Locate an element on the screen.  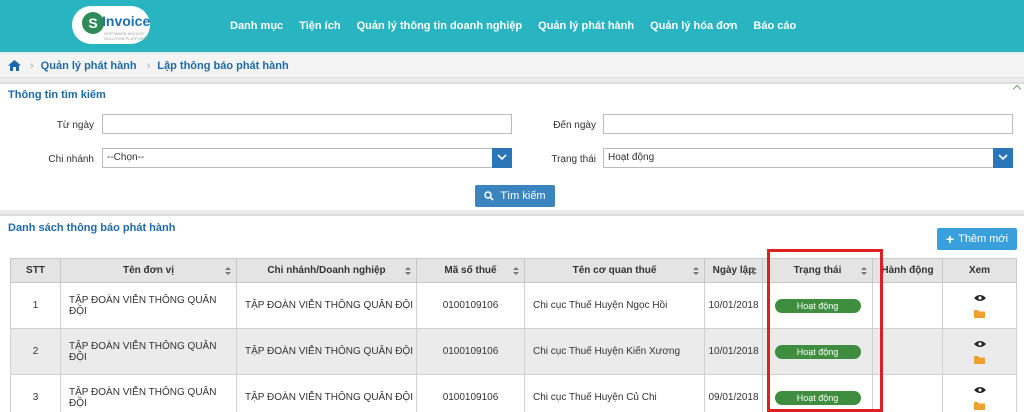
column-header-tax-code: Mã số thuế is located at coordinates (470, 270).